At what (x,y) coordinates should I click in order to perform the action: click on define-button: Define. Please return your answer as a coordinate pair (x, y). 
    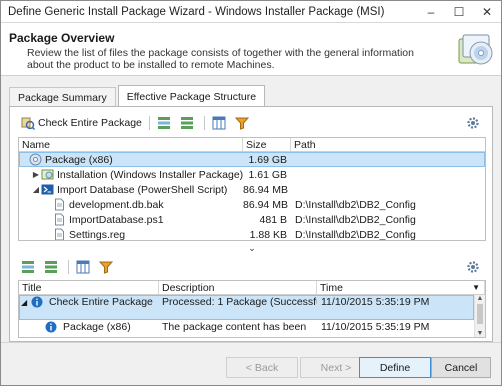
    Looking at the image, I should click on (395, 367).